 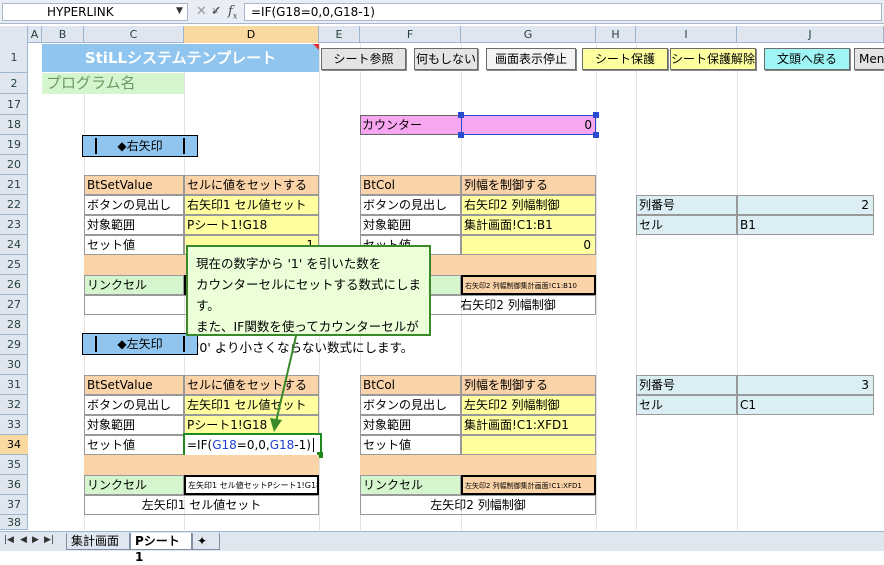 I want to click on info1-l2: セル, so click(x=686, y=225).